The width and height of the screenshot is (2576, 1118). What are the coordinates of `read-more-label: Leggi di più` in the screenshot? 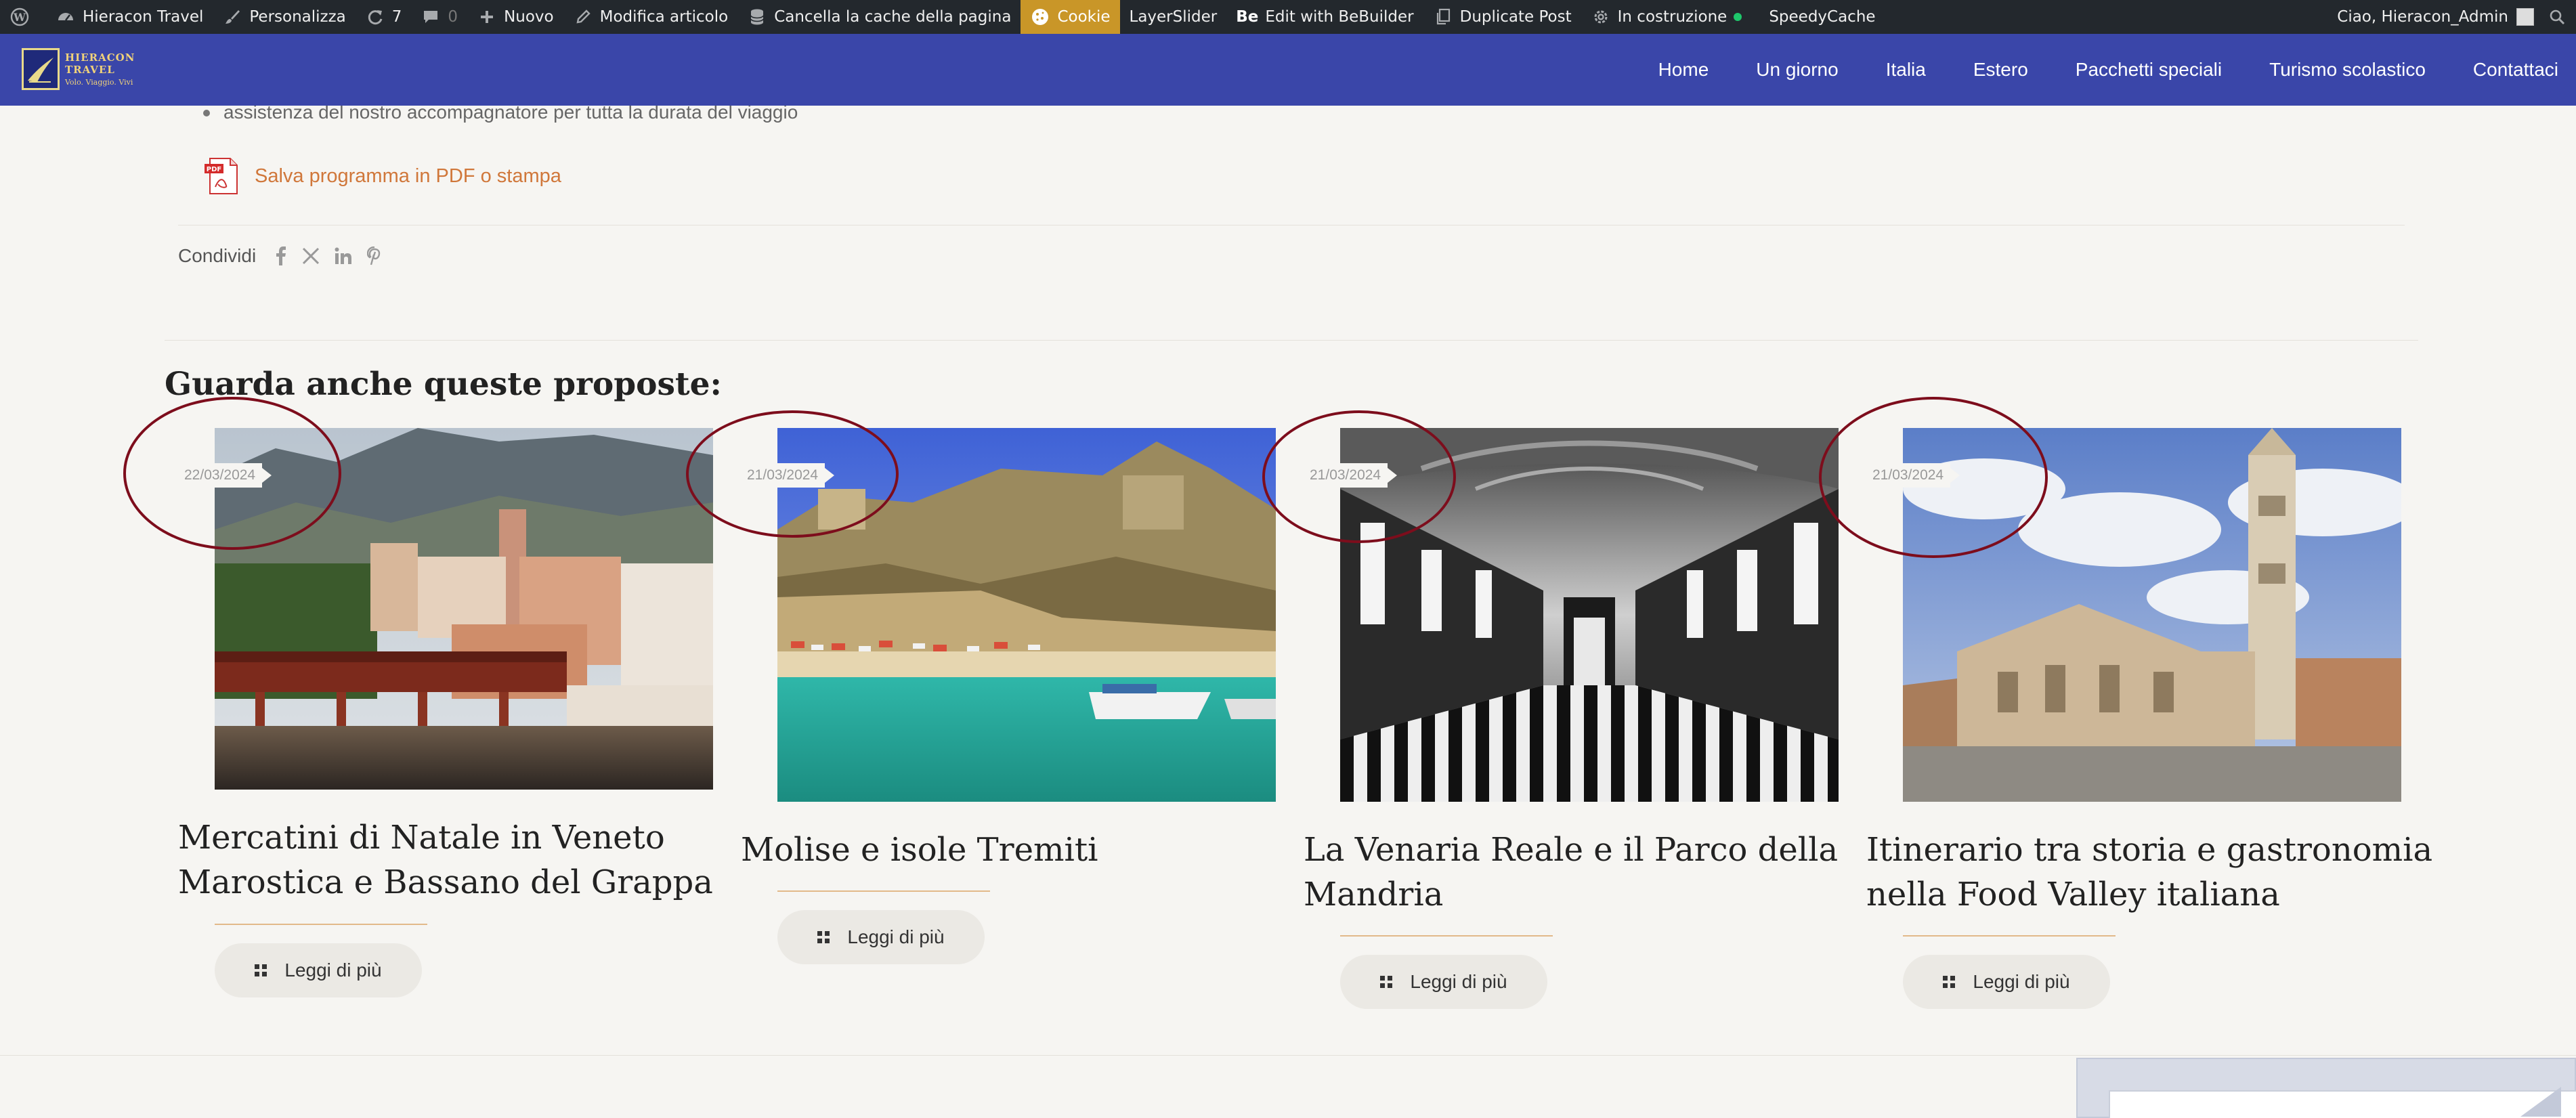 It's located at (2021, 981).